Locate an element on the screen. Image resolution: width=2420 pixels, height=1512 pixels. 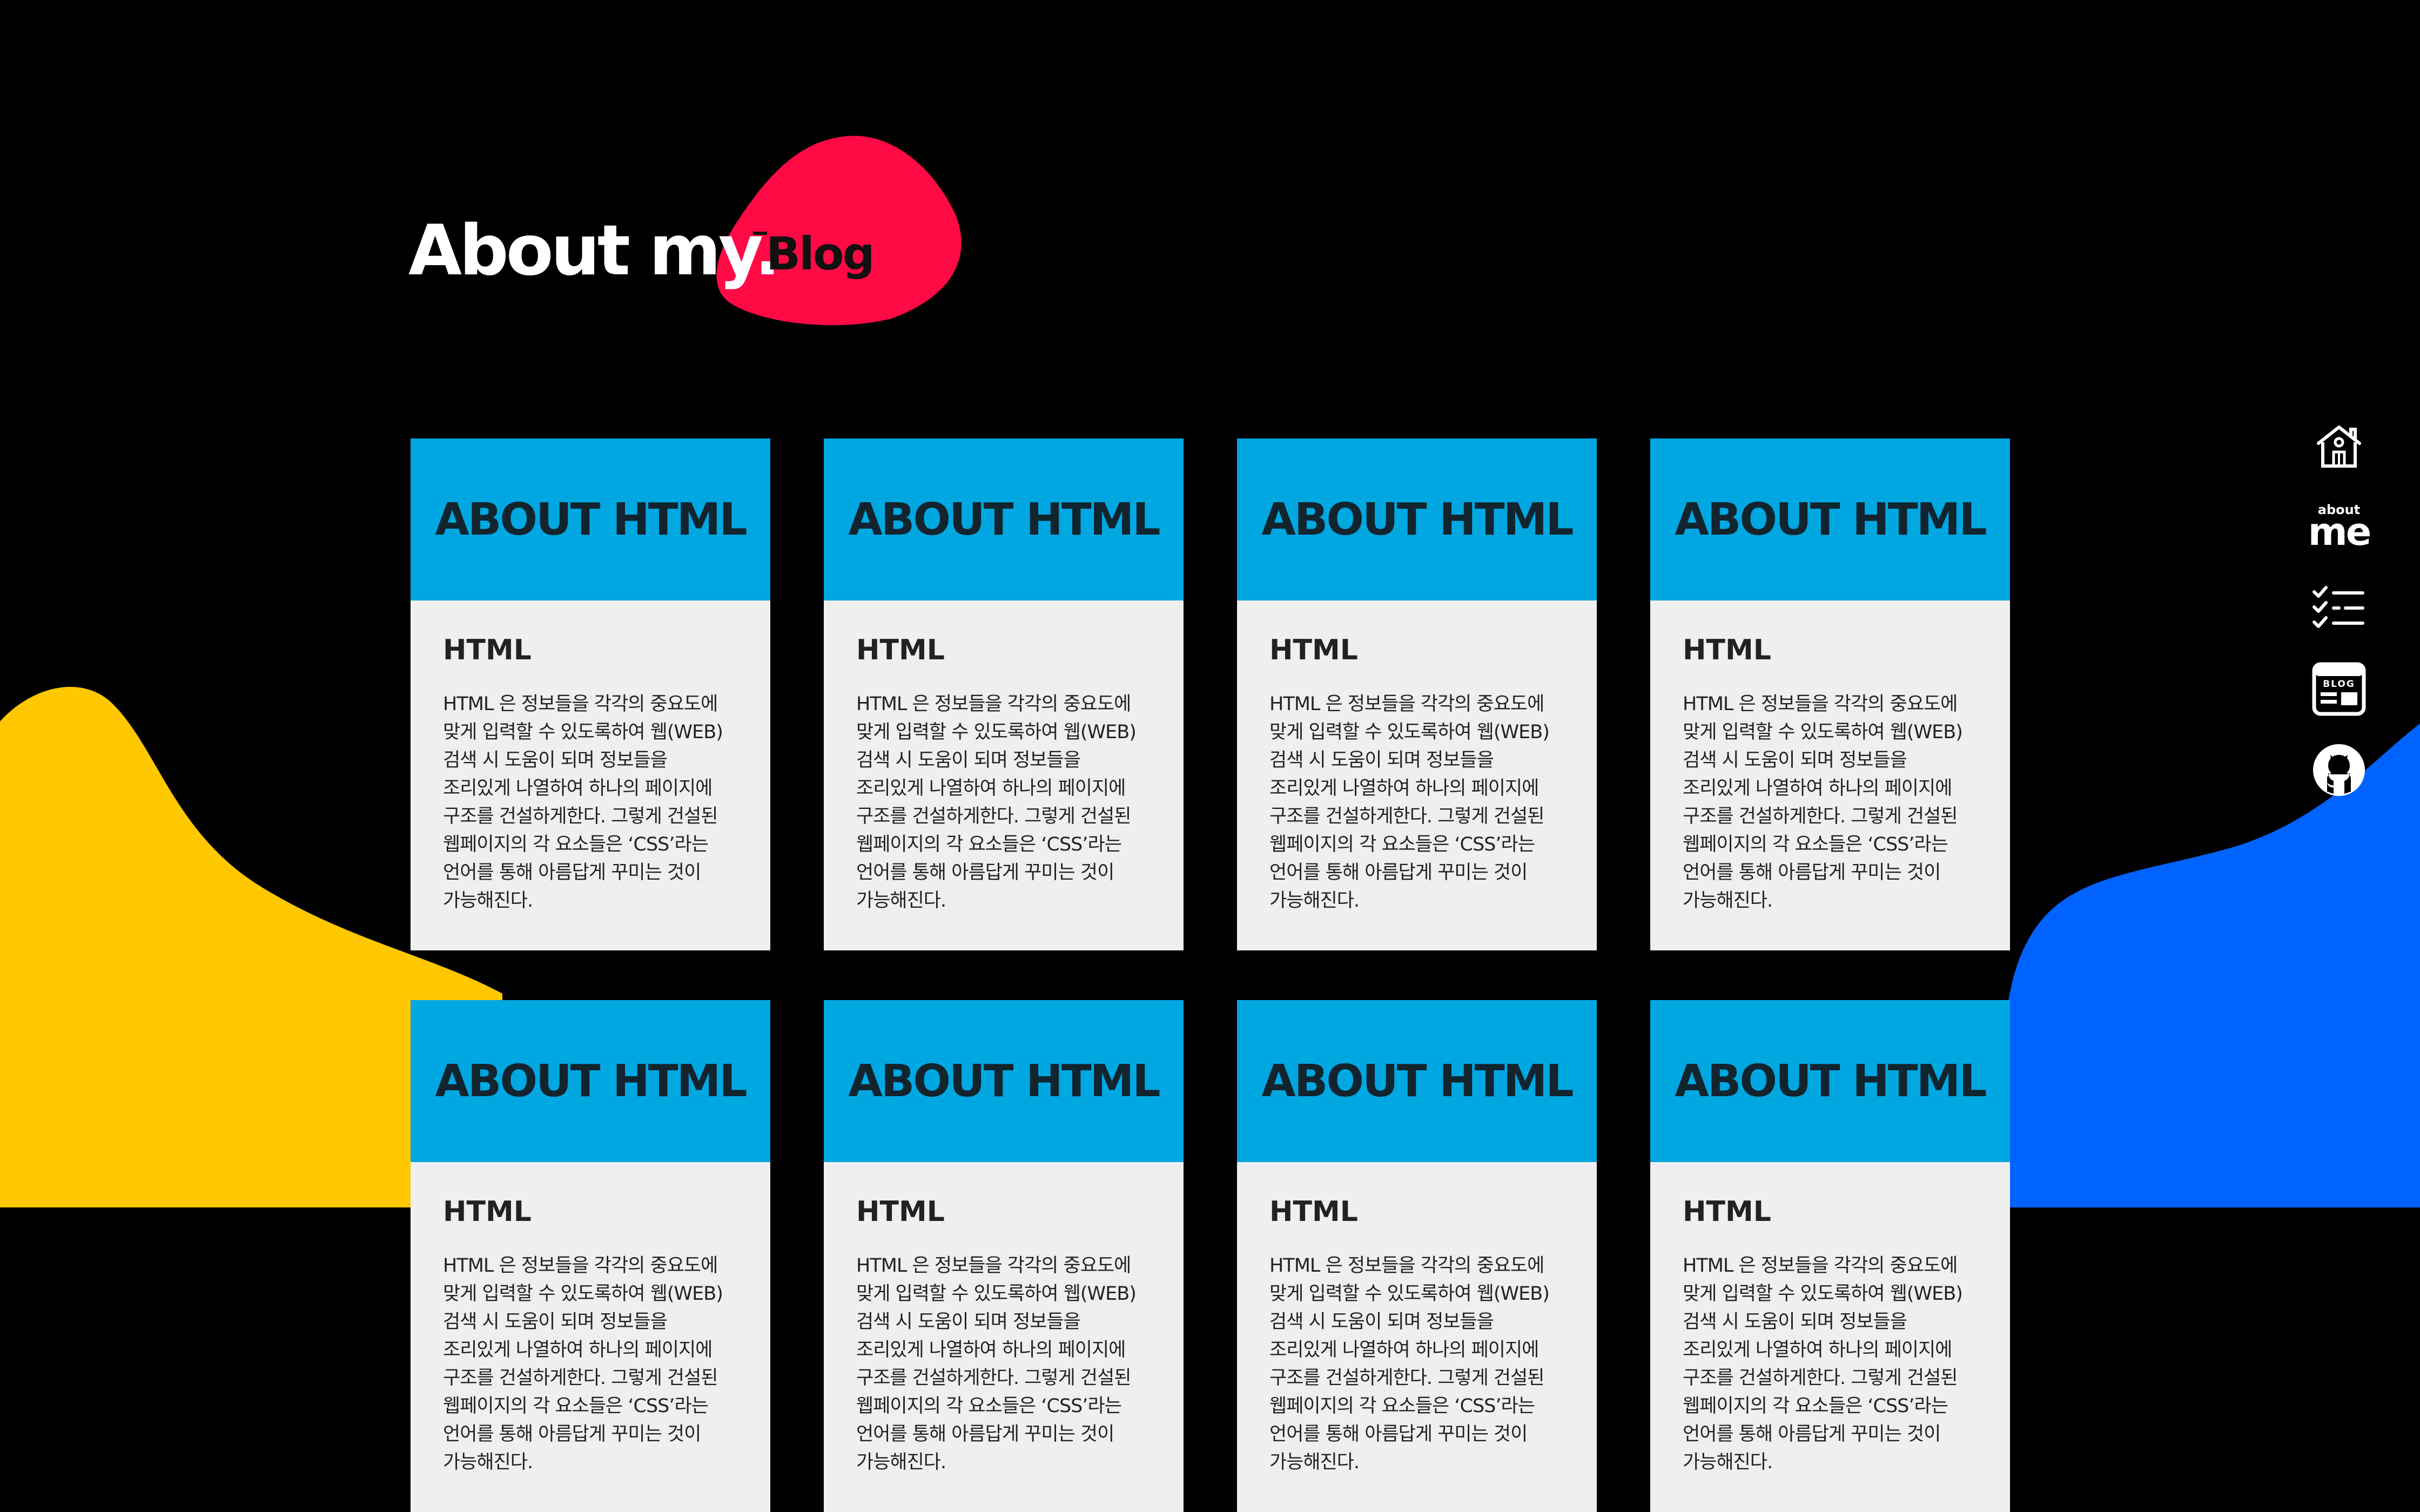
nav-todo is located at coordinates (2339, 608).